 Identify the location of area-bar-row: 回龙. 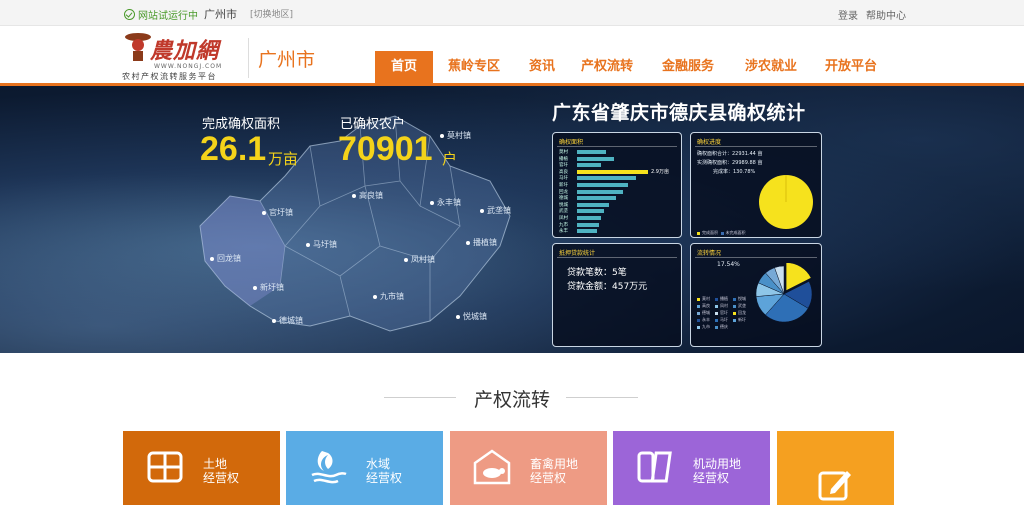
(619, 192).